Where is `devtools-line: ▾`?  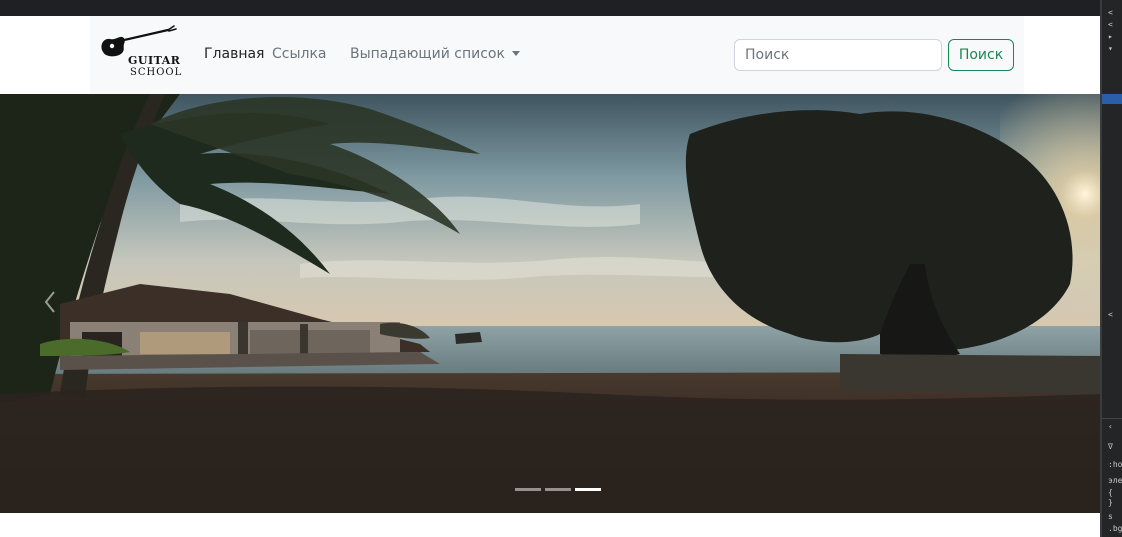 devtools-line: ▾ is located at coordinates (1110, 48).